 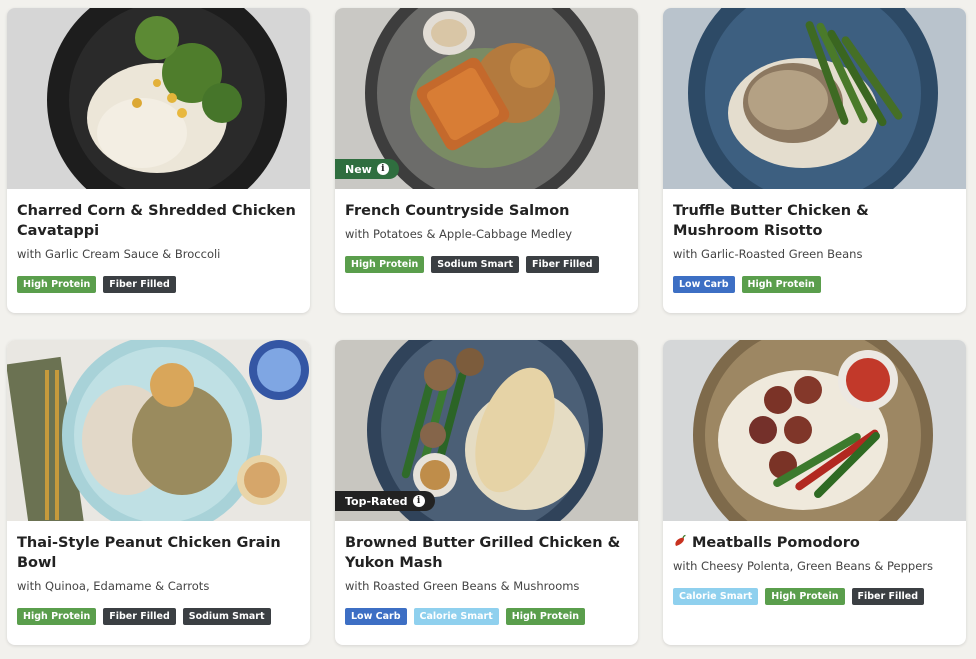 I want to click on meal-subtitle: with Quinoa, Edamame & Carrots, so click(x=113, y=586).